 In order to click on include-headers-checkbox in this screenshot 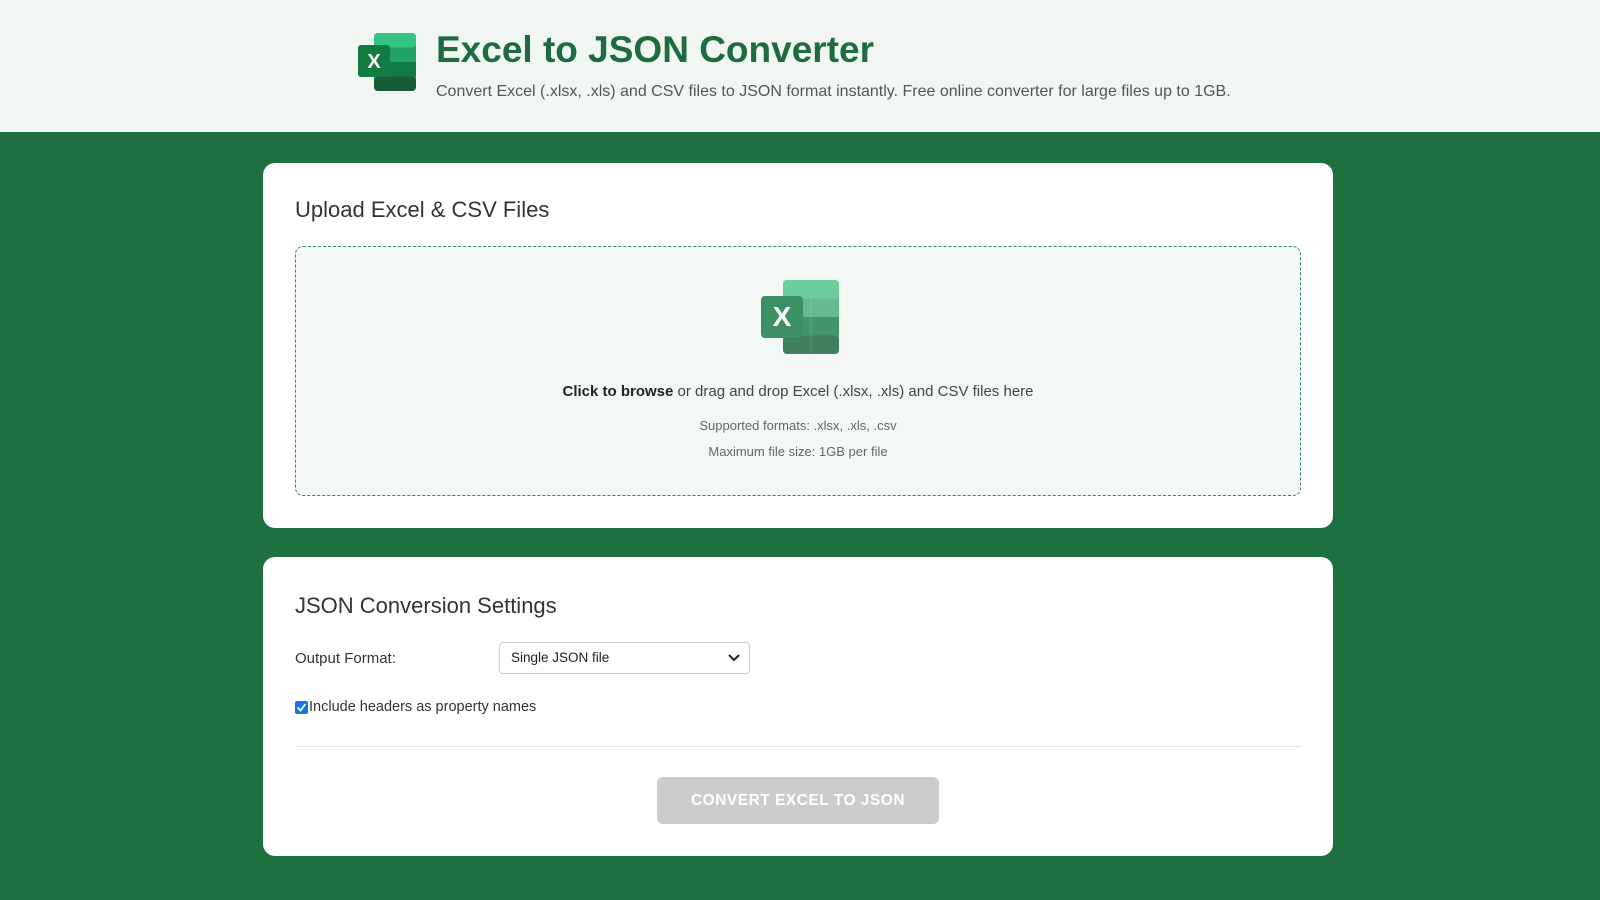, I will do `click(301, 707)`.